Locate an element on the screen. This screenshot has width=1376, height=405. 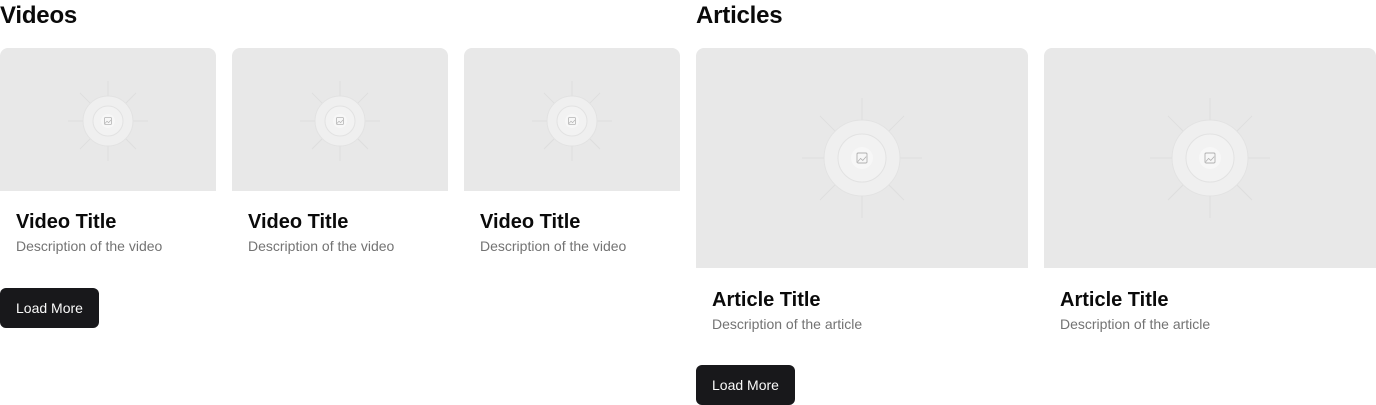
videos-load-more-button: Load More is located at coordinates (49, 308).